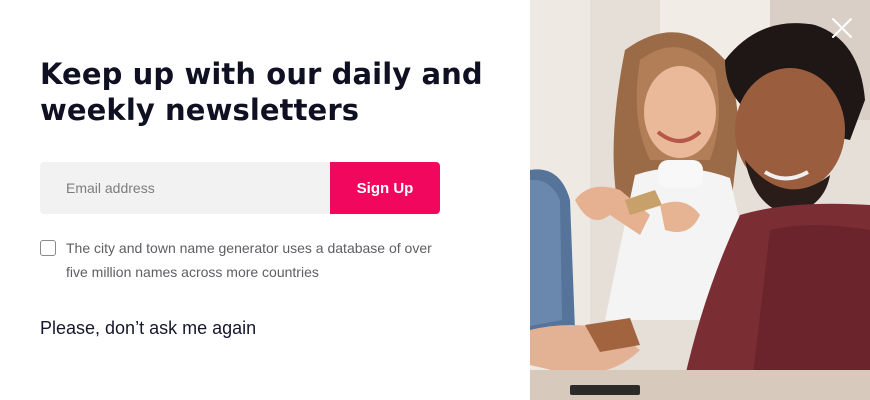  Describe the element at coordinates (185, 188) in the screenshot. I see `email-input` at that location.